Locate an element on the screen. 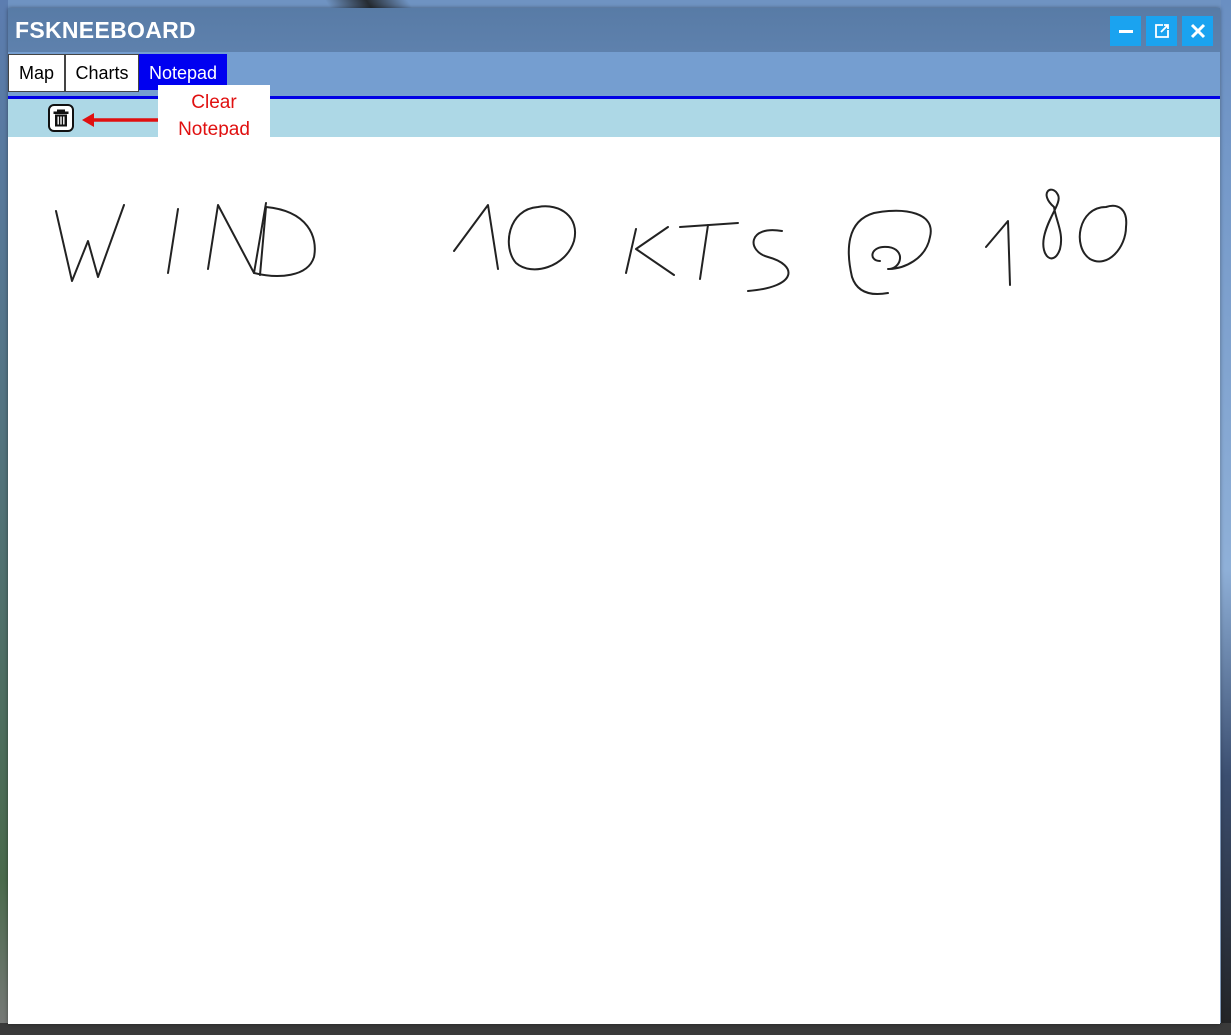 The width and height of the screenshot is (1231, 1035). popout-icon is located at coordinates (1161, 31).